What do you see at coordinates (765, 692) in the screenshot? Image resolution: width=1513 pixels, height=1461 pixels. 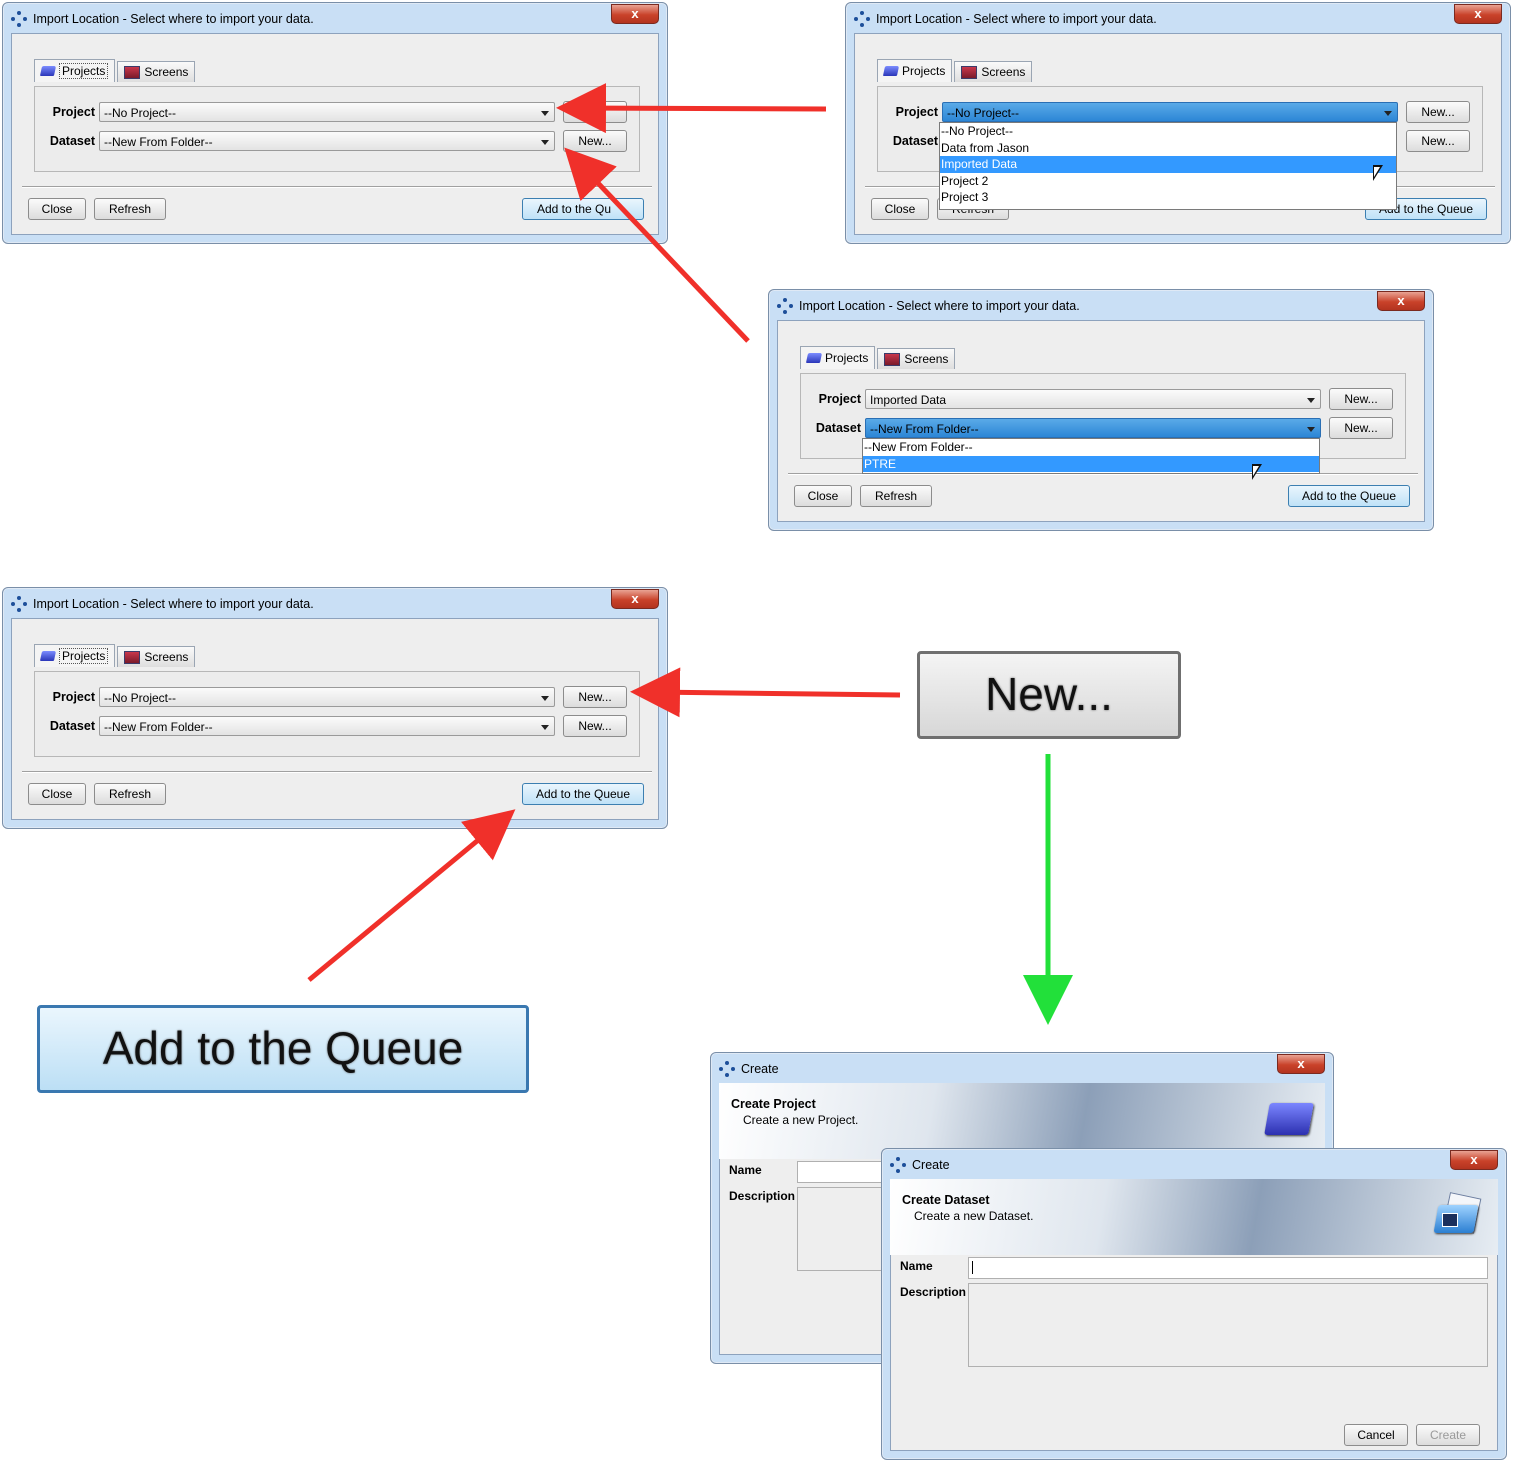 I see `red-arrow-to-new-button` at bounding box center [765, 692].